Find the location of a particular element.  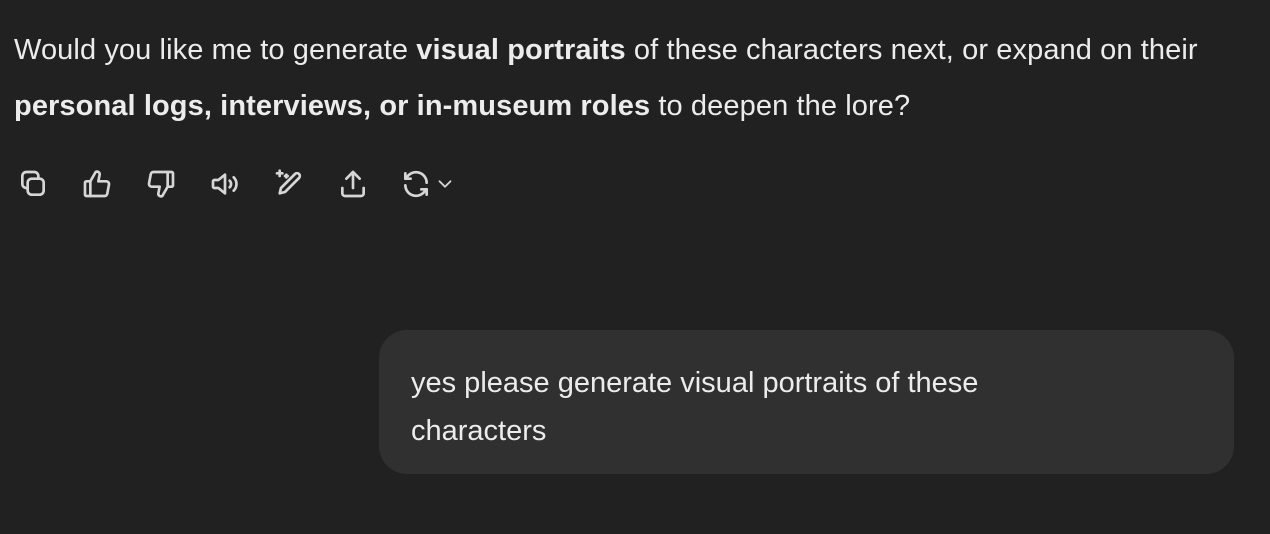

copy-icon is located at coordinates (33, 183).